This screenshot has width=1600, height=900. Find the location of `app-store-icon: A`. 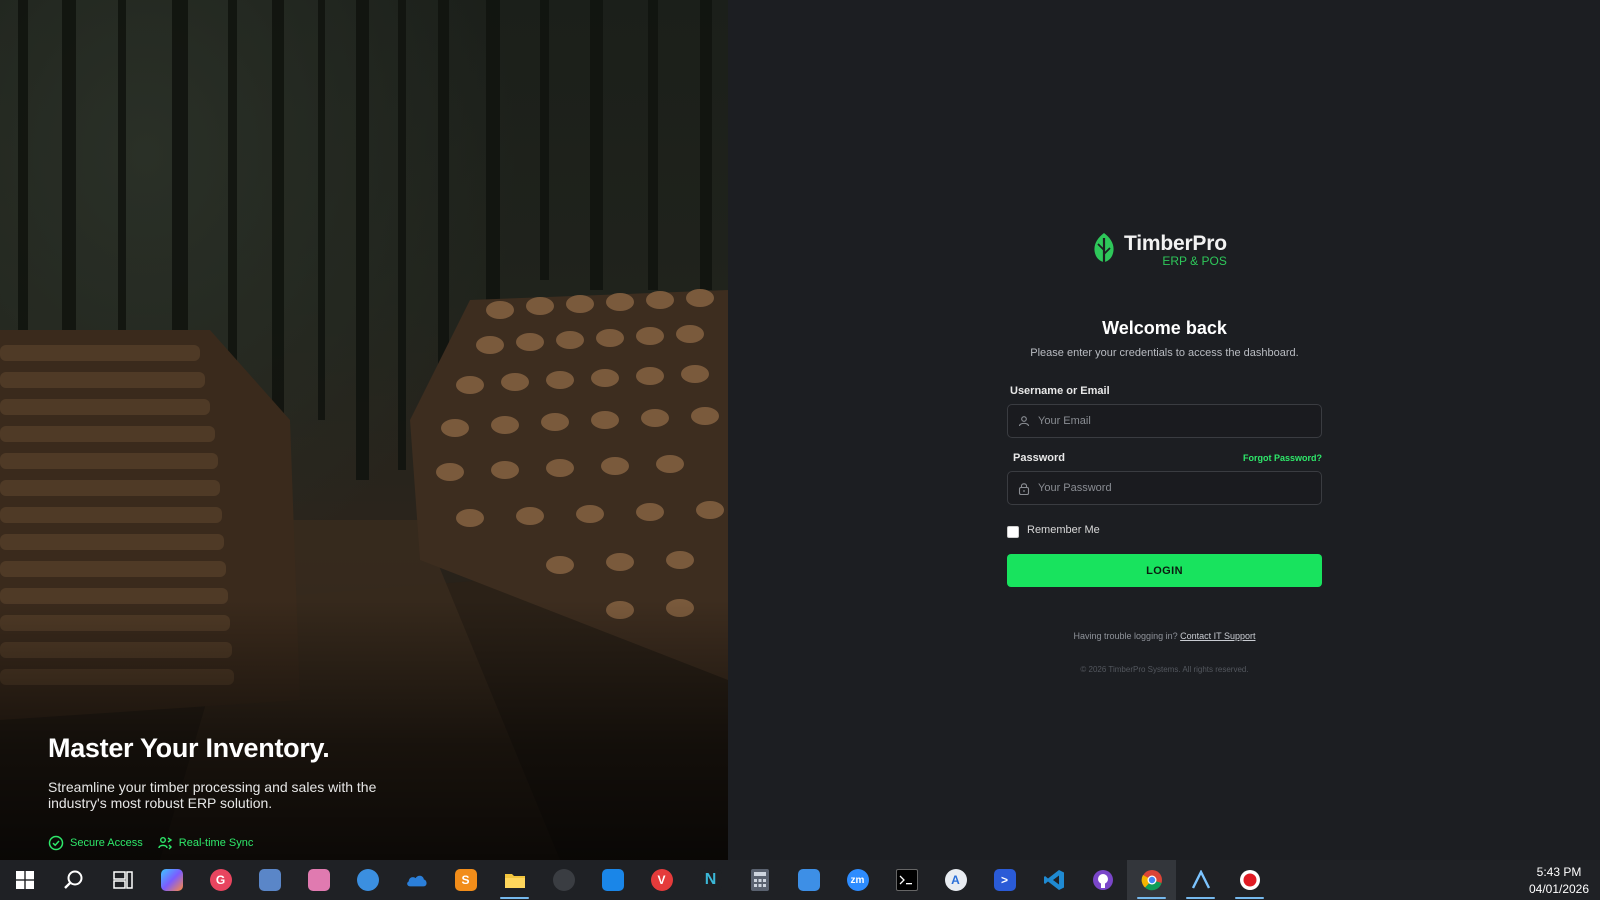

app-store-icon: A is located at coordinates (955, 880).